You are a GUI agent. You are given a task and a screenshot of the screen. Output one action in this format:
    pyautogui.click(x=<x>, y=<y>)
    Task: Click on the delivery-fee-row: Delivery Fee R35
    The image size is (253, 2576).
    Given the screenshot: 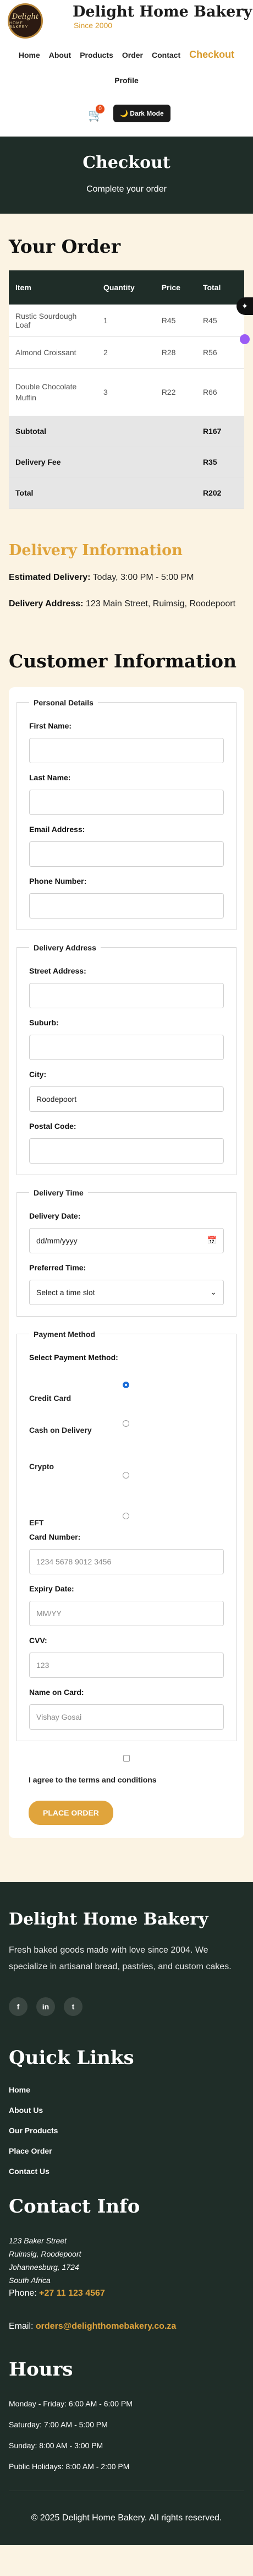 What is the action you would take?
    pyautogui.click(x=127, y=463)
    